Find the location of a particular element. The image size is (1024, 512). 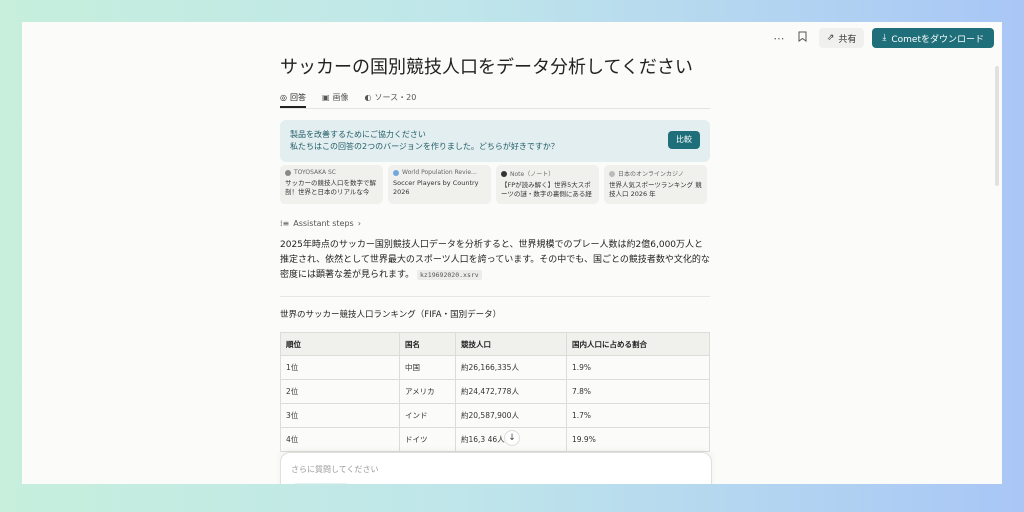

tab-answer: ◎ 回答 is located at coordinates (293, 98).